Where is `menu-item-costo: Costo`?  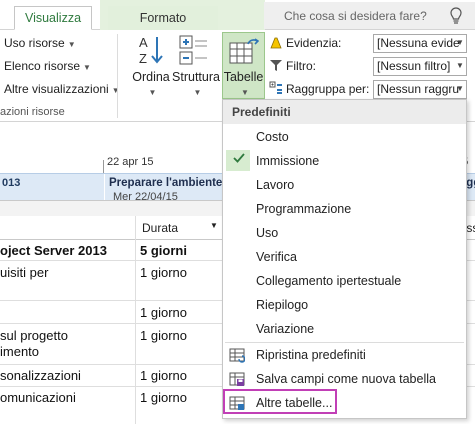 menu-item-costo: Costo is located at coordinates (272, 137).